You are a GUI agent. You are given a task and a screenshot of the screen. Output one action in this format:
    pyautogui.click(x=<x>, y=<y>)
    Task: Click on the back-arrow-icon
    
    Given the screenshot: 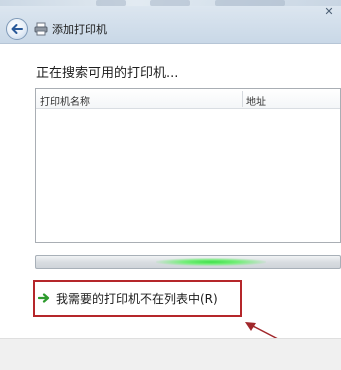 What is the action you would take?
    pyautogui.click(x=17, y=29)
    